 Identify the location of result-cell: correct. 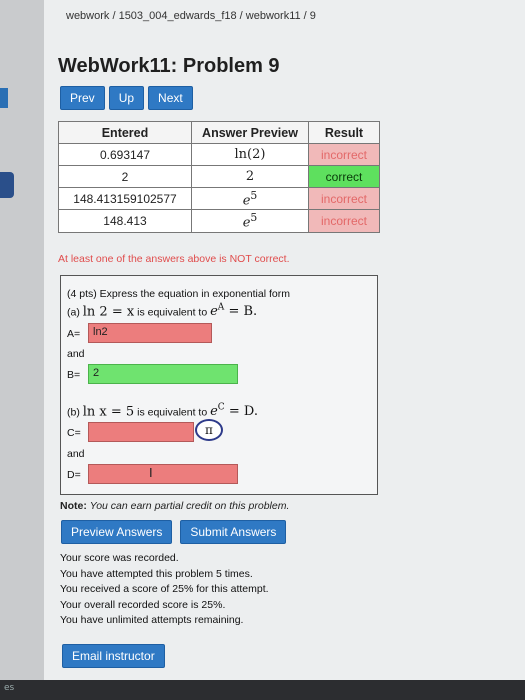
(344, 176).